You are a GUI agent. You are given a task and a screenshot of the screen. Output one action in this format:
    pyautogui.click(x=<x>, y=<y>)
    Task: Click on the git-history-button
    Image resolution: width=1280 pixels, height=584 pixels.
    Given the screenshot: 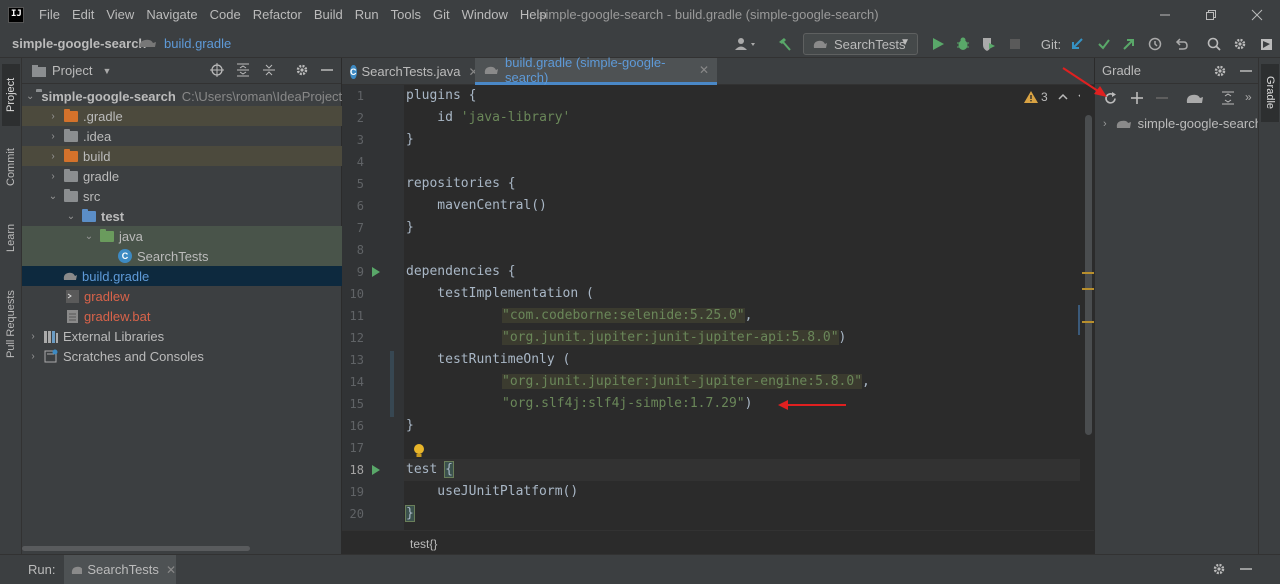 What is the action you would take?
    pyautogui.click(x=1155, y=44)
    